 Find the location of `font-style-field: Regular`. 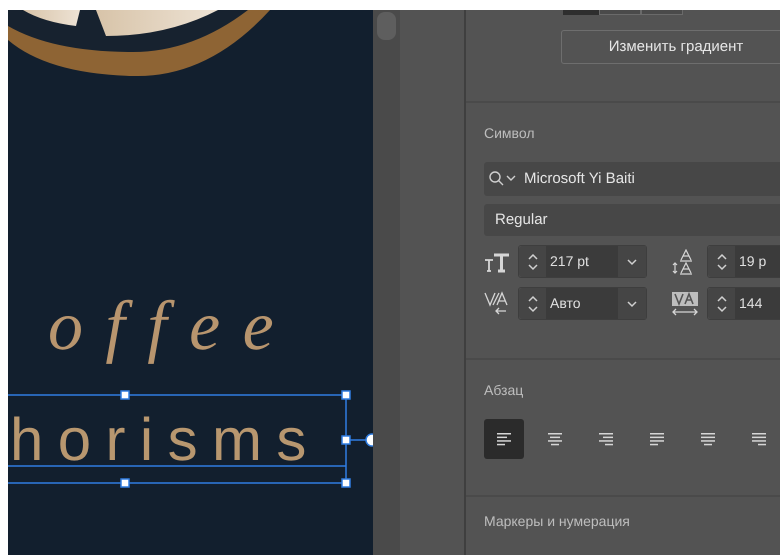

font-style-field: Regular is located at coordinates (632, 220).